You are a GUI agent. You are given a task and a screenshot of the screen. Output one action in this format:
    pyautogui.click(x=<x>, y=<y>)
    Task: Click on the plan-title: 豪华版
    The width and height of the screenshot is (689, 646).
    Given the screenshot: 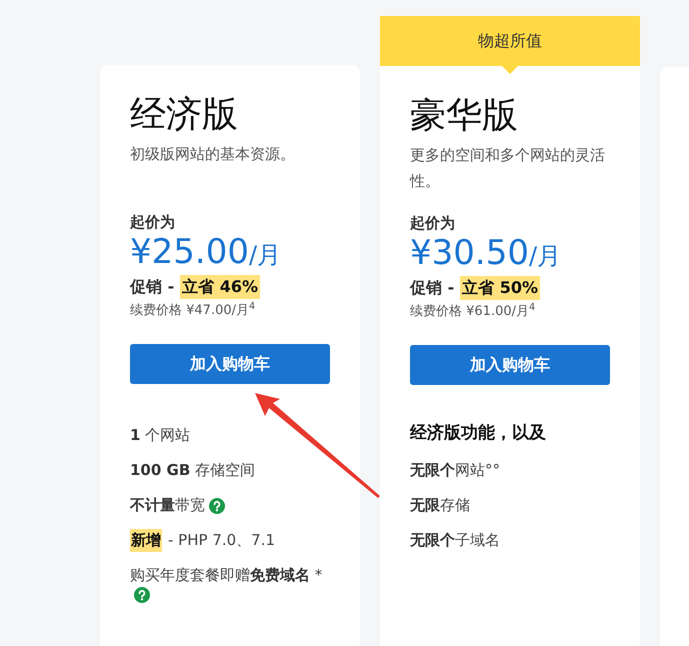 What is the action you would take?
    pyautogui.click(x=464, y=116)
    